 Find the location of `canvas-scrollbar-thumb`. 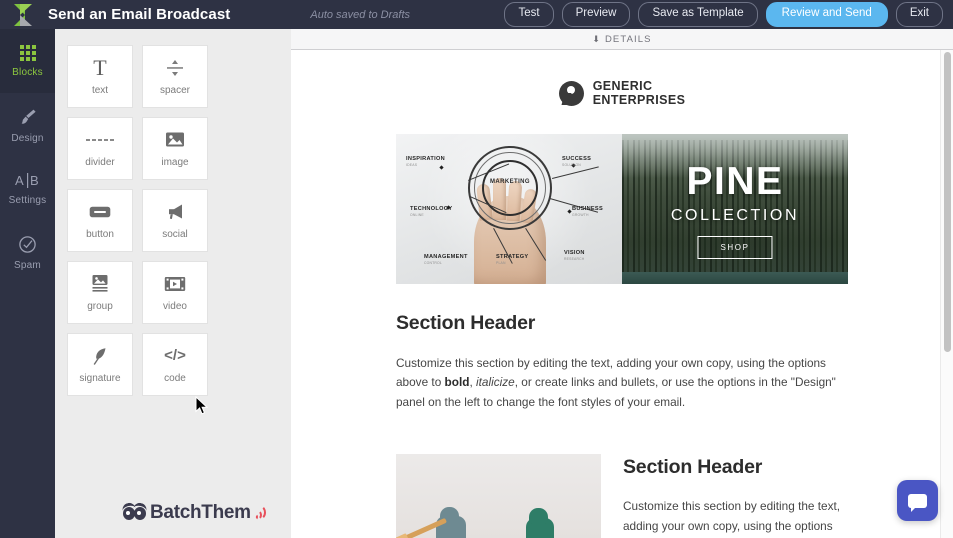

canvas-scrollbar-thumb is located at coordinates (947, 202).